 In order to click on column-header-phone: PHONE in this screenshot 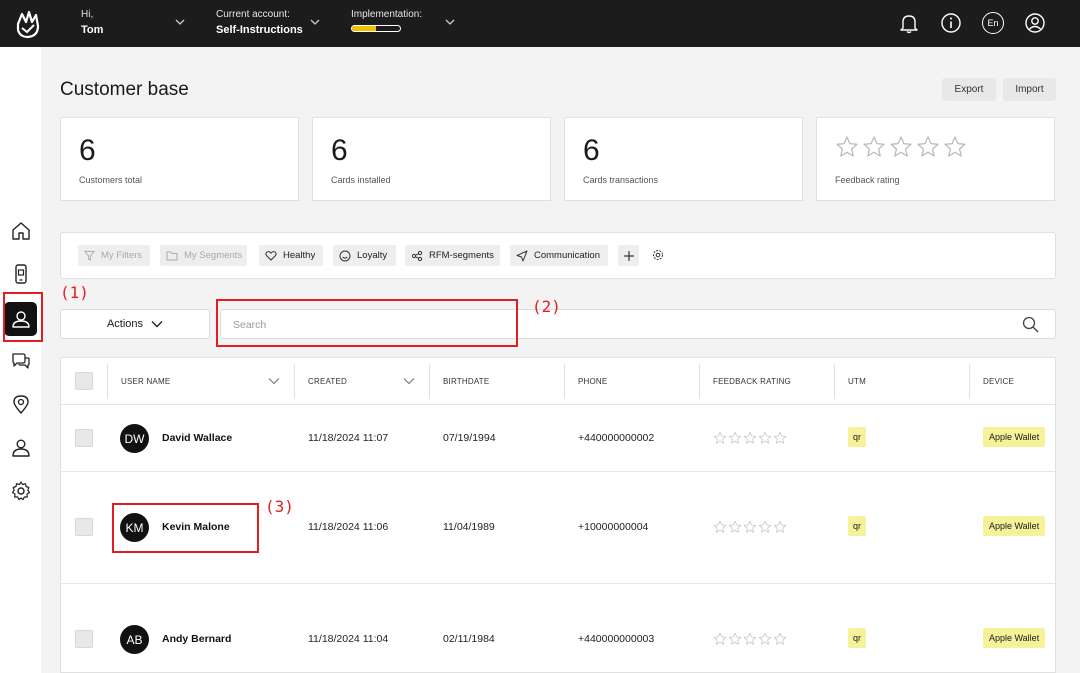, I will do `click(592, 381)`.